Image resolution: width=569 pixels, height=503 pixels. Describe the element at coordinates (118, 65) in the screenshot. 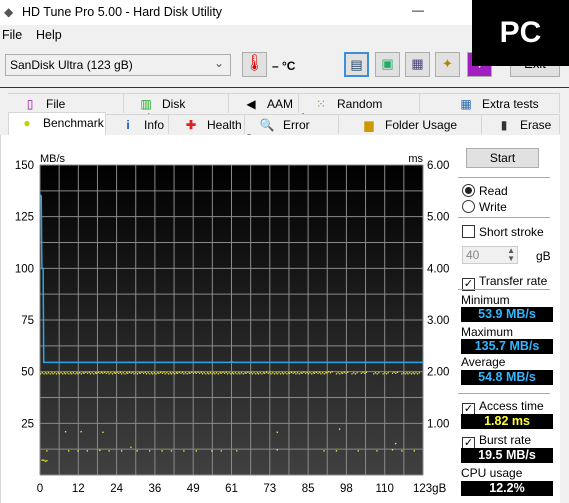

I see `drive-select: SanDisk Ultra (123 gB) ⌄` at that location.